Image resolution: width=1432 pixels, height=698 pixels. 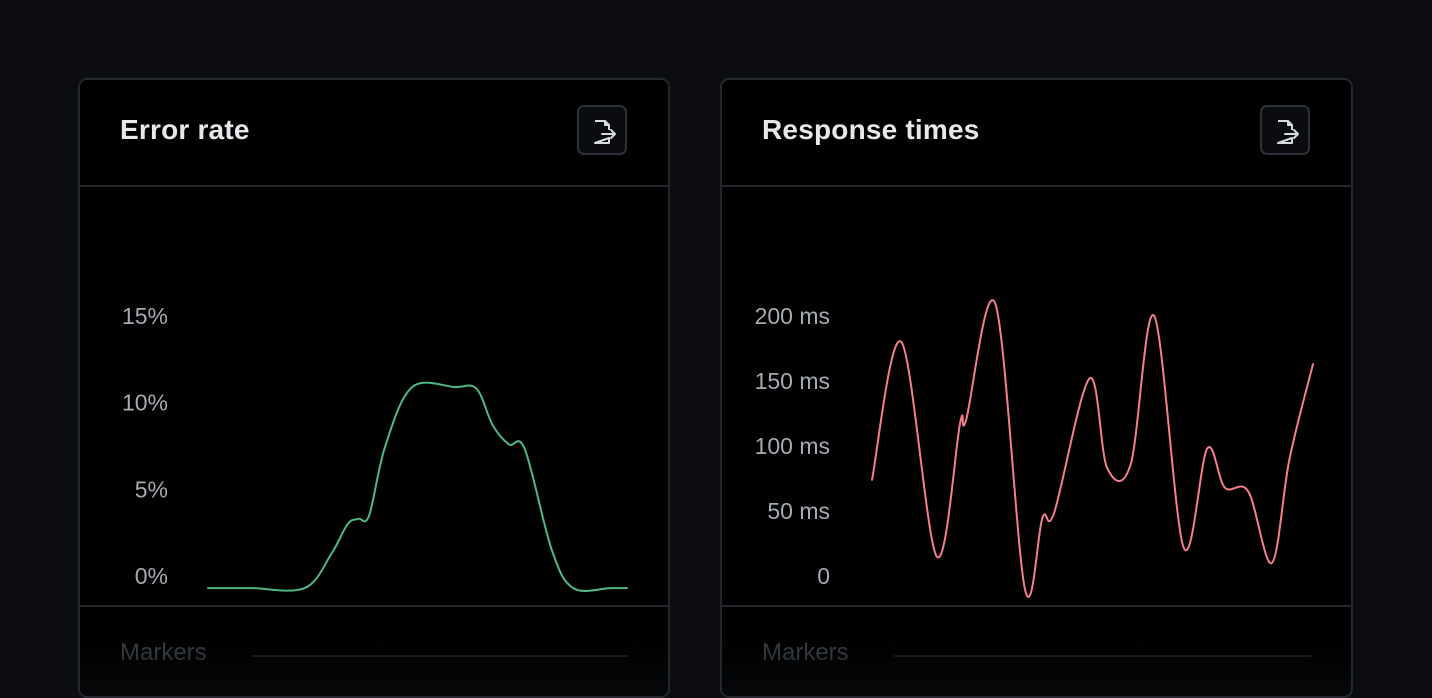 What do you see at coordinates (185, 129) in the screenshot?
I see `card-title: Error rate` at bounding box center [185, 129].